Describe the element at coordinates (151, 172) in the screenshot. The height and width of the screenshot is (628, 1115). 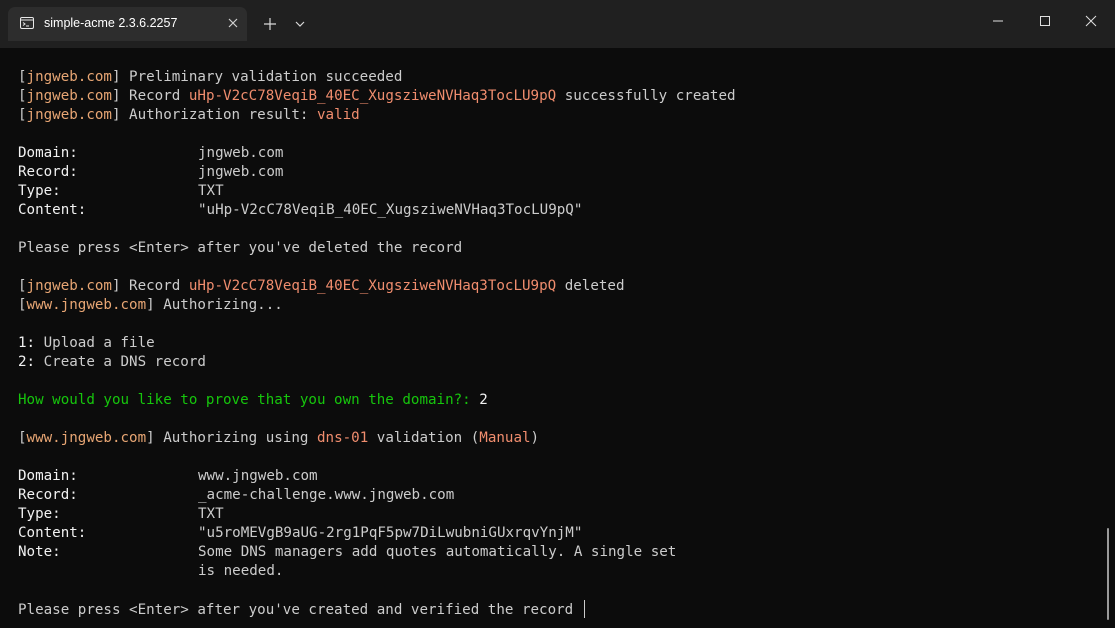
I see `detail-row: Record: jngweb.com` at that location.